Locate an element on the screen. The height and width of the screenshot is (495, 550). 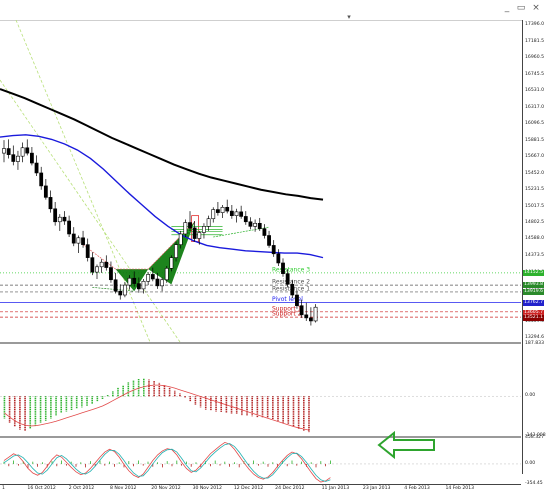
minimize-icon: _ is located at coordinates (507, 8).